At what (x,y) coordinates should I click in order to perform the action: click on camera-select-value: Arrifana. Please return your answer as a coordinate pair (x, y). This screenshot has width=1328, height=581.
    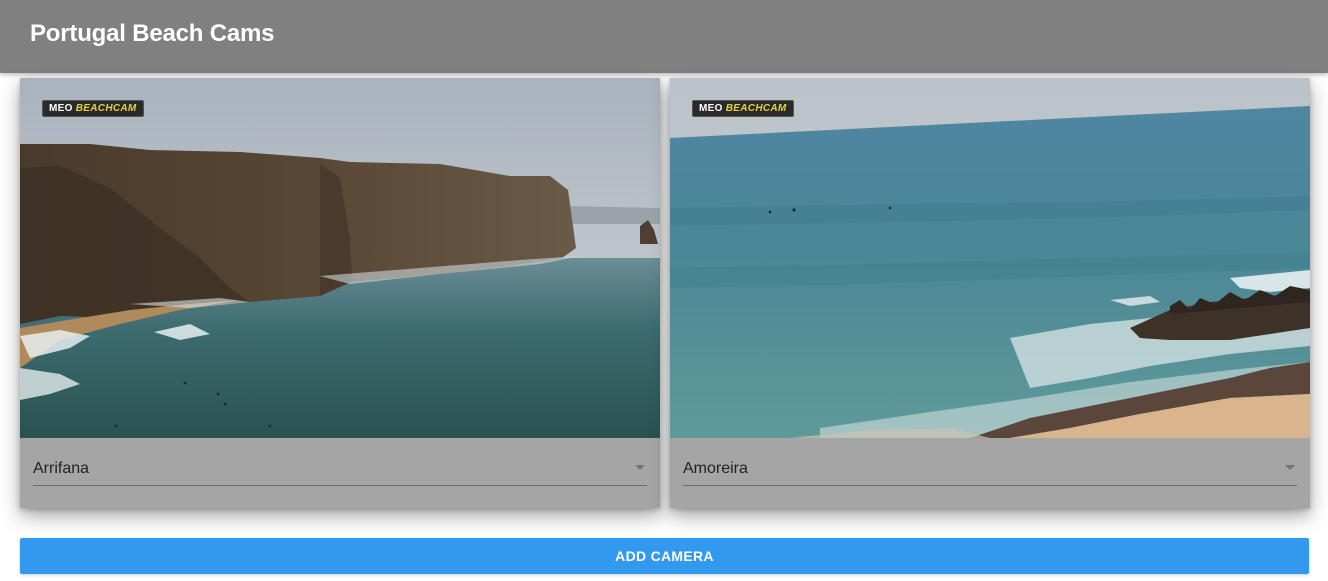
    Looking at the image, I should click on (61, 468).